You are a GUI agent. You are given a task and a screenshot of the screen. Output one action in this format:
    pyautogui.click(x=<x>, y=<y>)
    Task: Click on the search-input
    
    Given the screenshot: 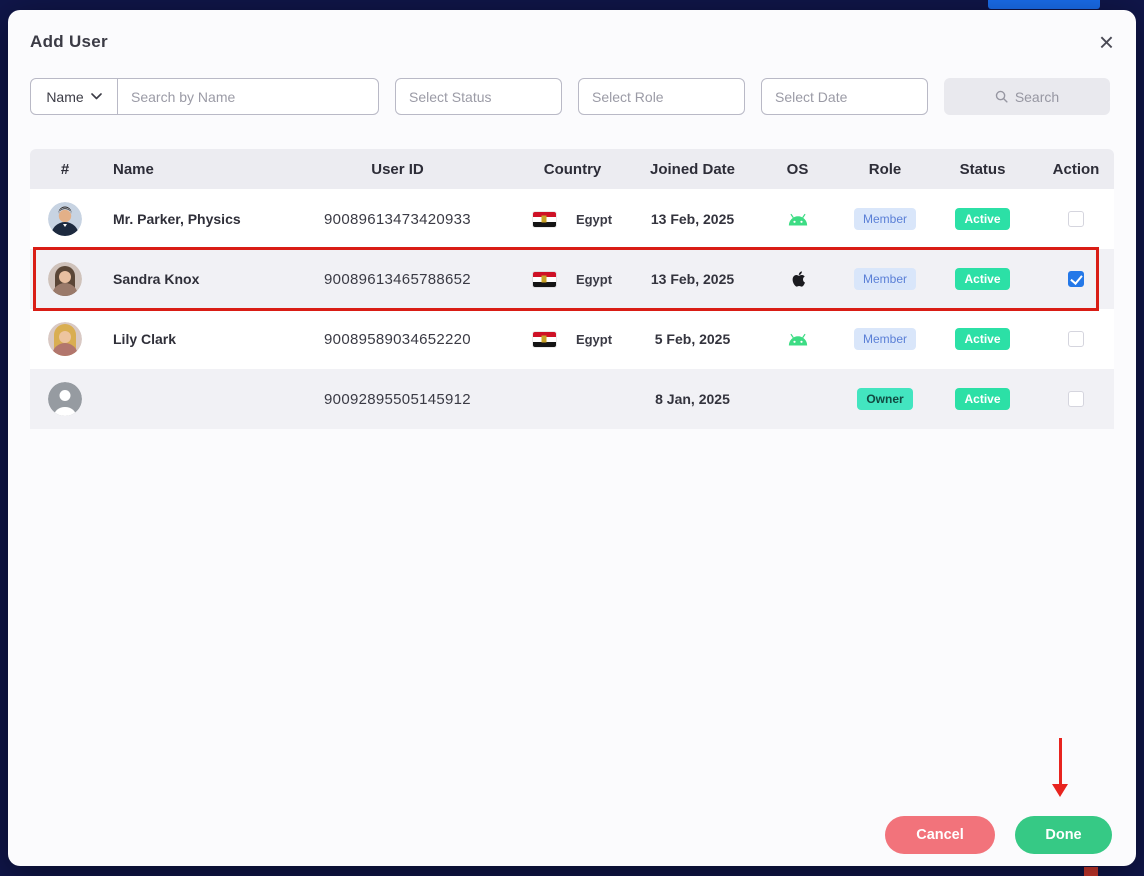 What is the action you would take?
    pyautogui.click(x=248, y=96)
    